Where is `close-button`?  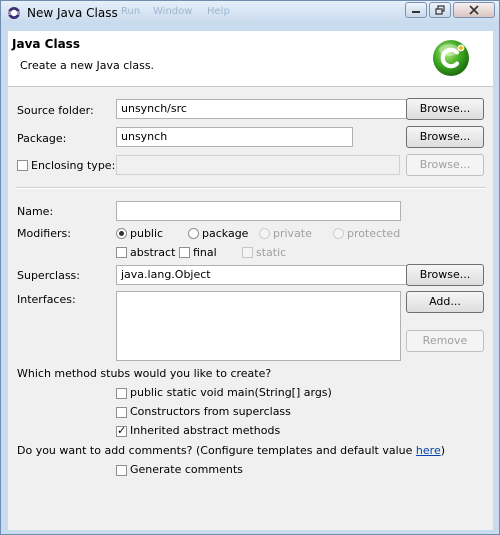
close-button is located at coordinates (474, 10).